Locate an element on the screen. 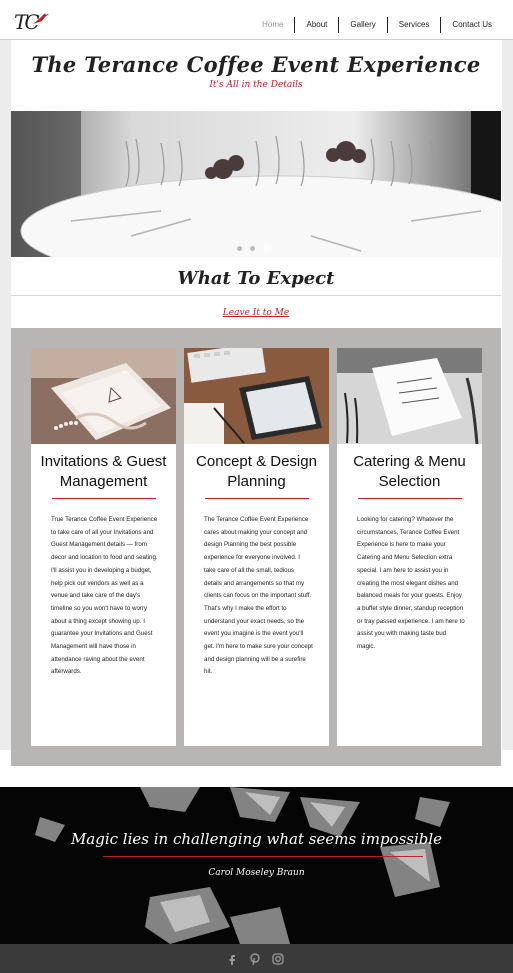  social-links is located at coordinates (255, 959).